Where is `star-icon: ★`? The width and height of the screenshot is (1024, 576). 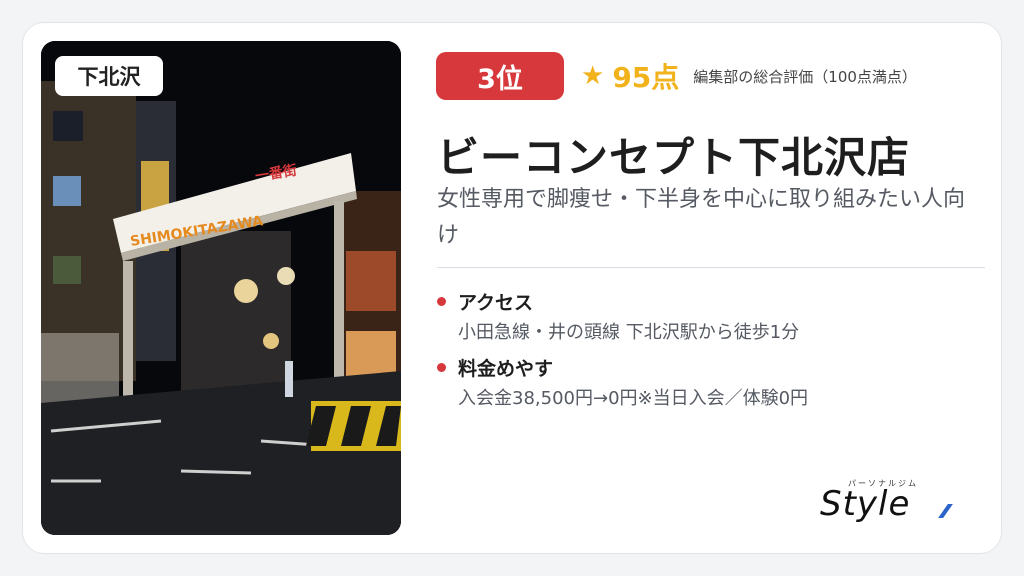 star-icon: ★ is located at coordinates (593, 76).